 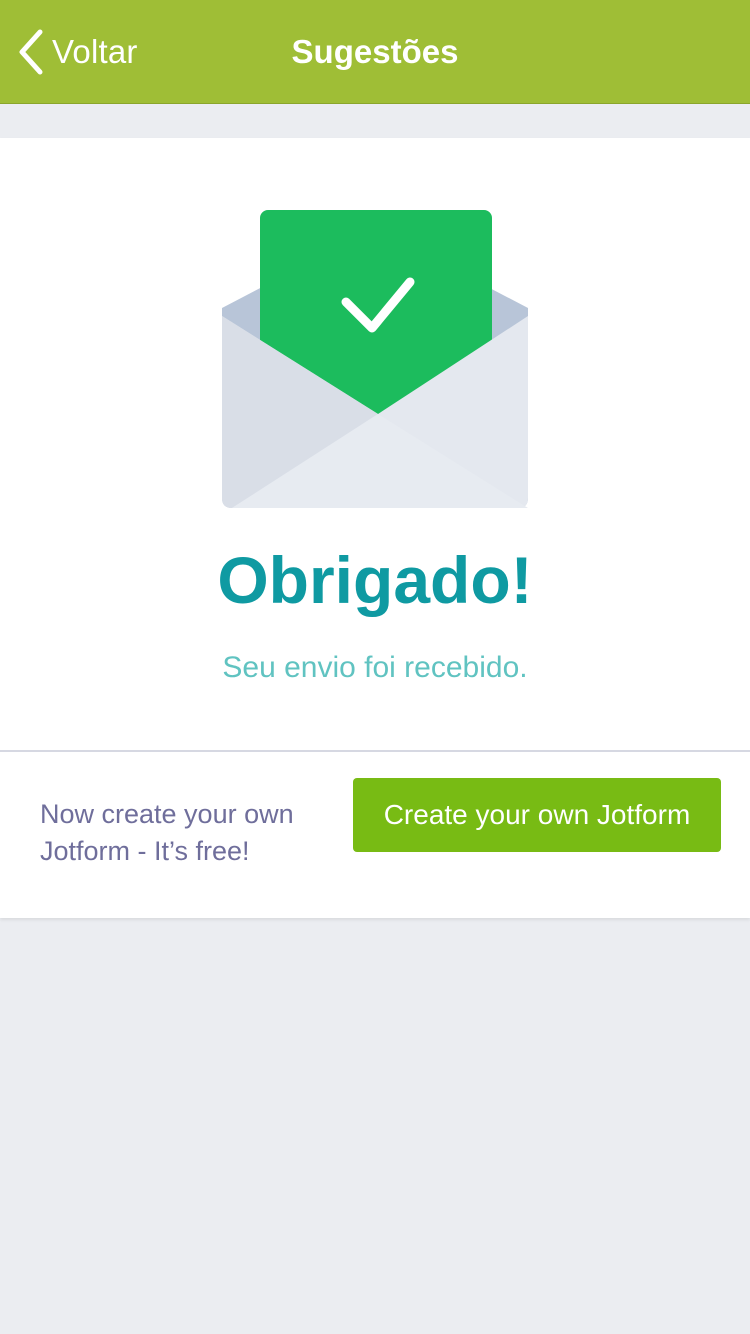 I want to click on back-label: Voltar, so click(x=95, y=51).